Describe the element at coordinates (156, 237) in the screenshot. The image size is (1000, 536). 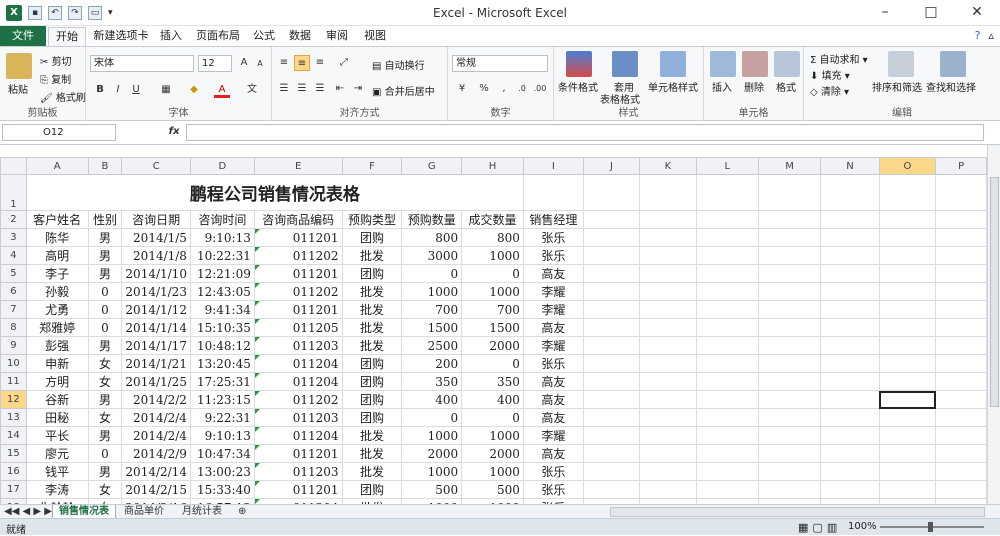
I see `cell: 2014/1/5` at that location.